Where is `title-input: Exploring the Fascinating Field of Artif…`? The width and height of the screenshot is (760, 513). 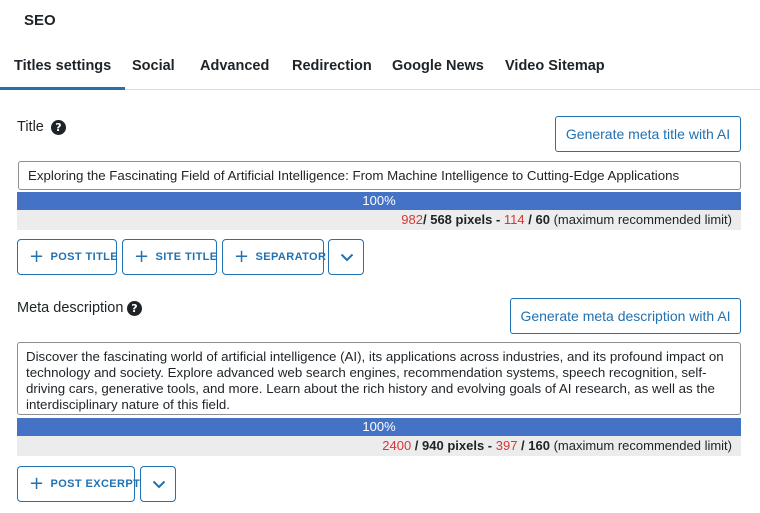
title-input: Exploring the Fascinating Field of Artif… is located at coordinates (379, 175).